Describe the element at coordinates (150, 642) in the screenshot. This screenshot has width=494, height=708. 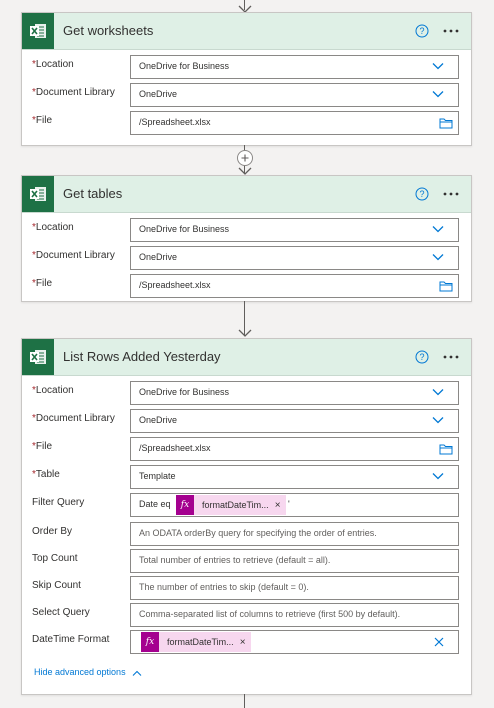
I see `fx-icon: fx` at that location.